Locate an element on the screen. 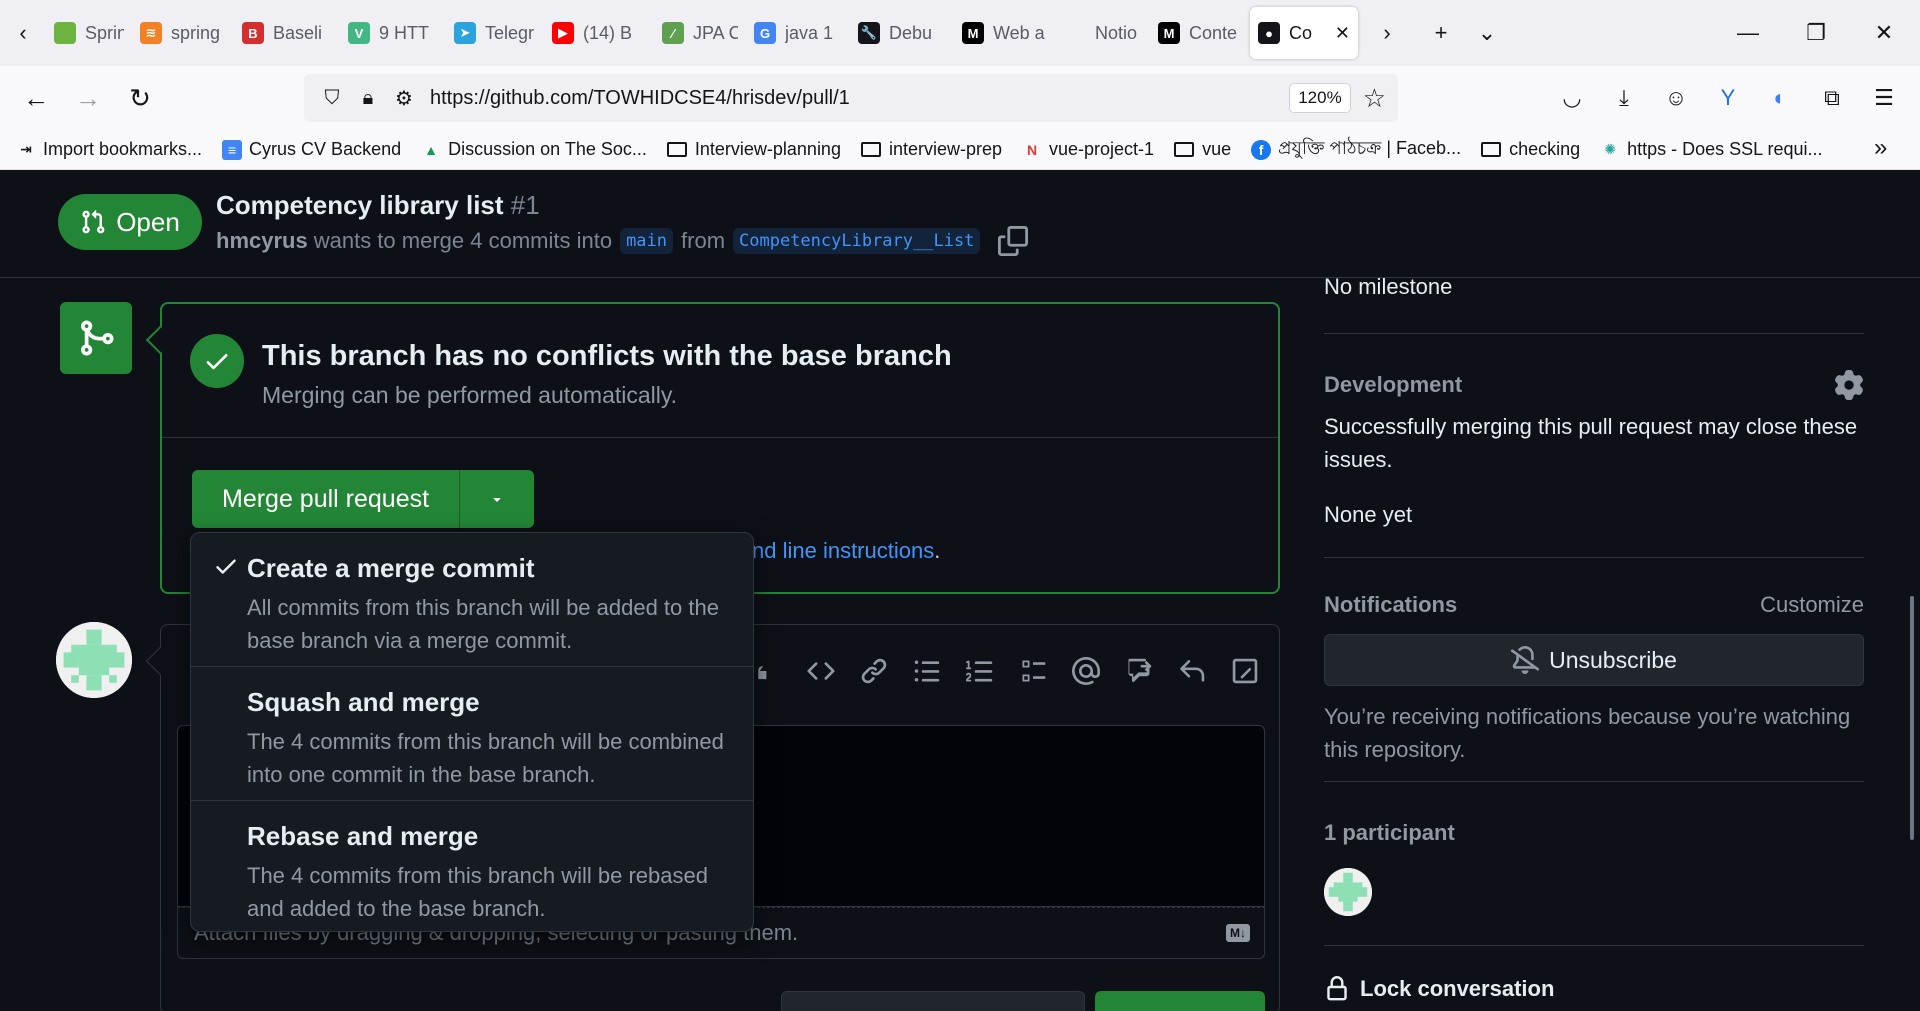  bookmark-label: vue-project-1 is located at coordinates (1102, 149).